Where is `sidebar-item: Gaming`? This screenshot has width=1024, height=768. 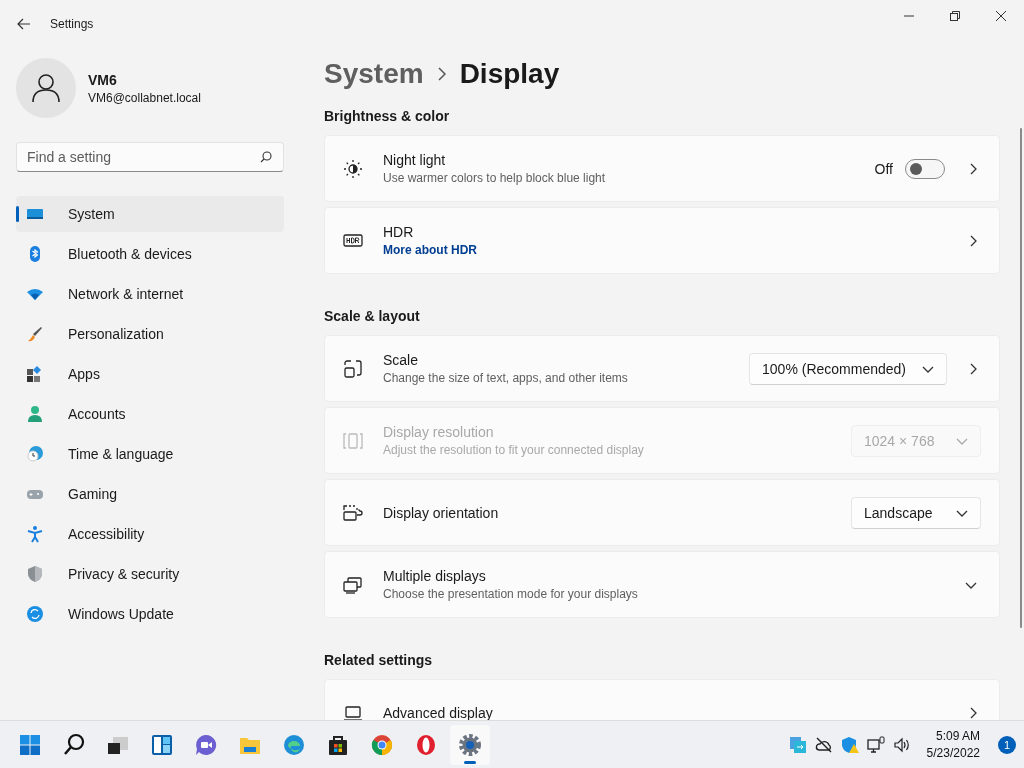 sidebar-item: Gaming is located at coordinates (150, 494).